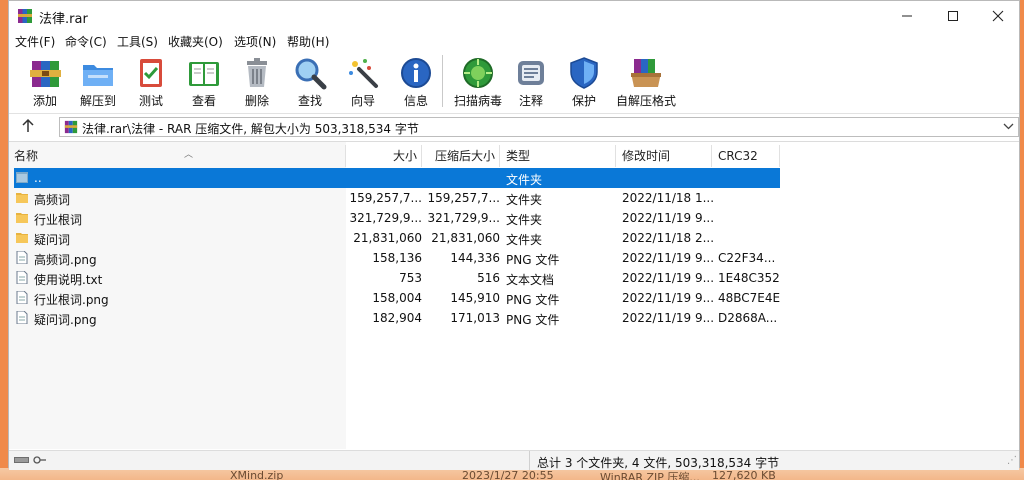  I want to click on test-button: 测试, so click(151, 81).